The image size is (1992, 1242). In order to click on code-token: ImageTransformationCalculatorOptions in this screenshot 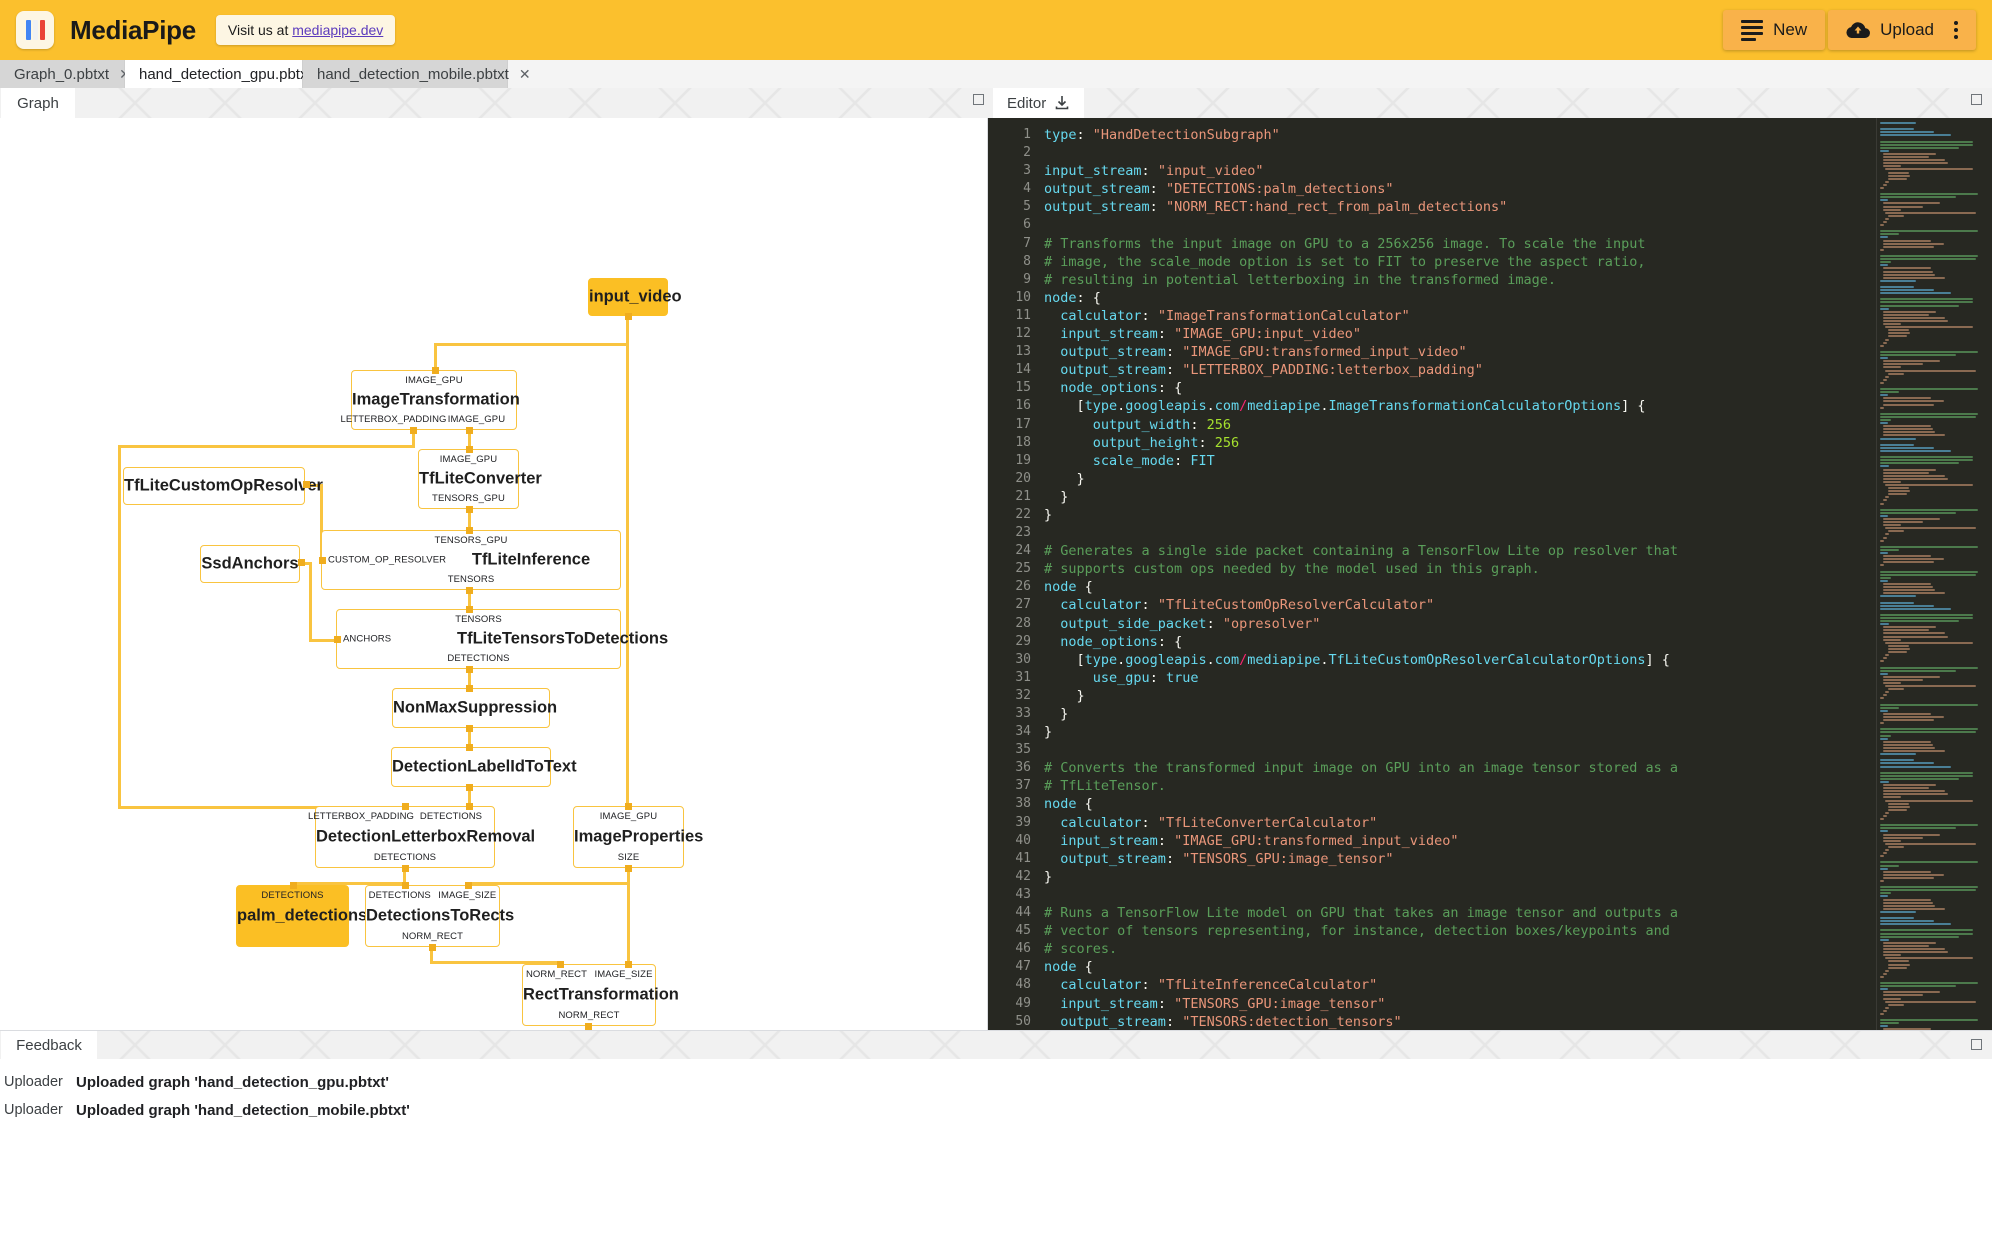, I will do `click(1475, 406)`.